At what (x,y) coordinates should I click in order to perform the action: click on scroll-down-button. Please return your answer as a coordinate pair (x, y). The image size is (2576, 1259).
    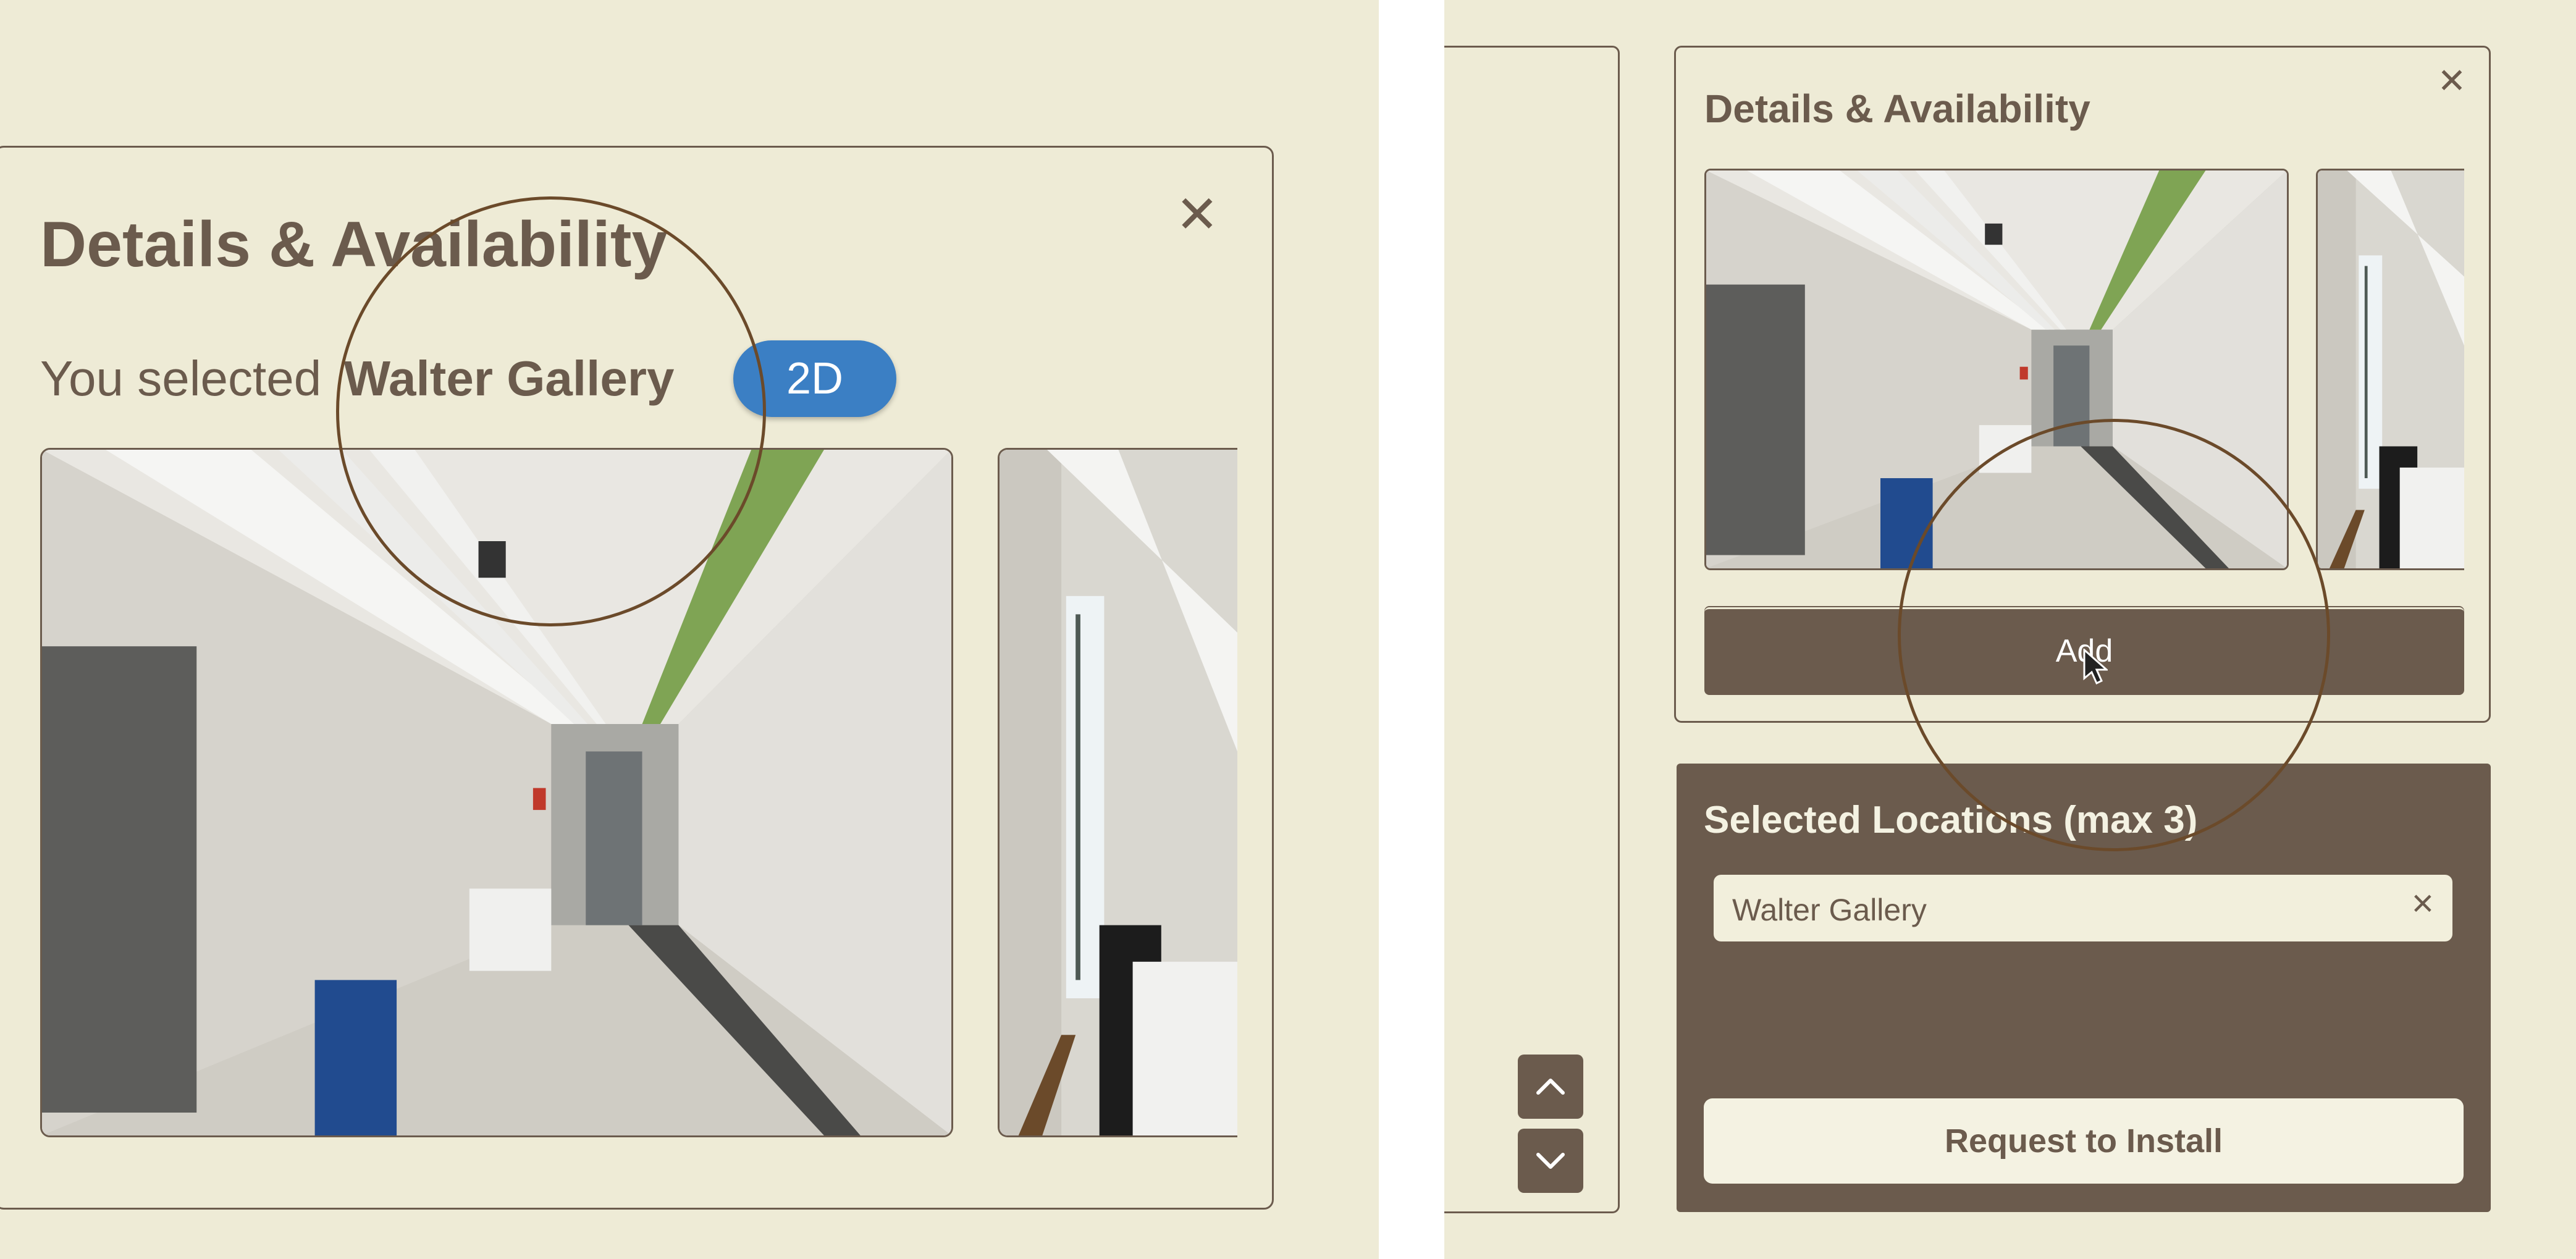
    Looking at the image, I should click on (1550, 1161).